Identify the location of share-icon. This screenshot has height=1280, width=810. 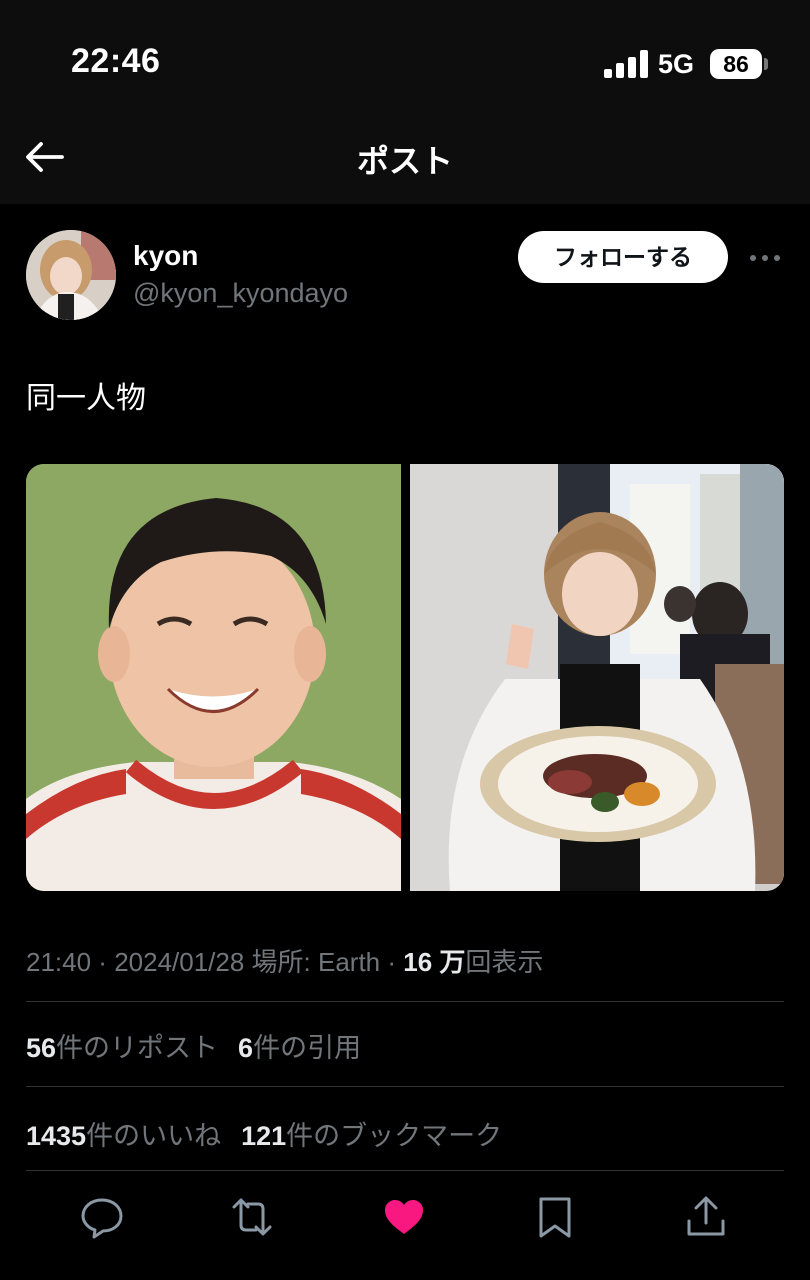
(706, 1216).